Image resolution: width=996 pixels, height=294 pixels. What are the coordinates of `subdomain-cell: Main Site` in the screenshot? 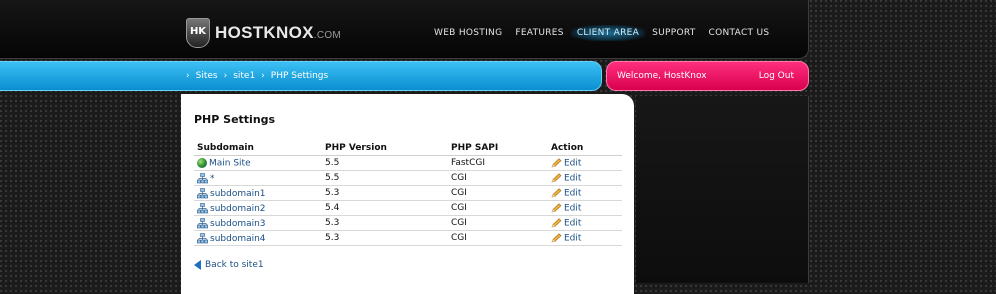 It's located at (258, 163).